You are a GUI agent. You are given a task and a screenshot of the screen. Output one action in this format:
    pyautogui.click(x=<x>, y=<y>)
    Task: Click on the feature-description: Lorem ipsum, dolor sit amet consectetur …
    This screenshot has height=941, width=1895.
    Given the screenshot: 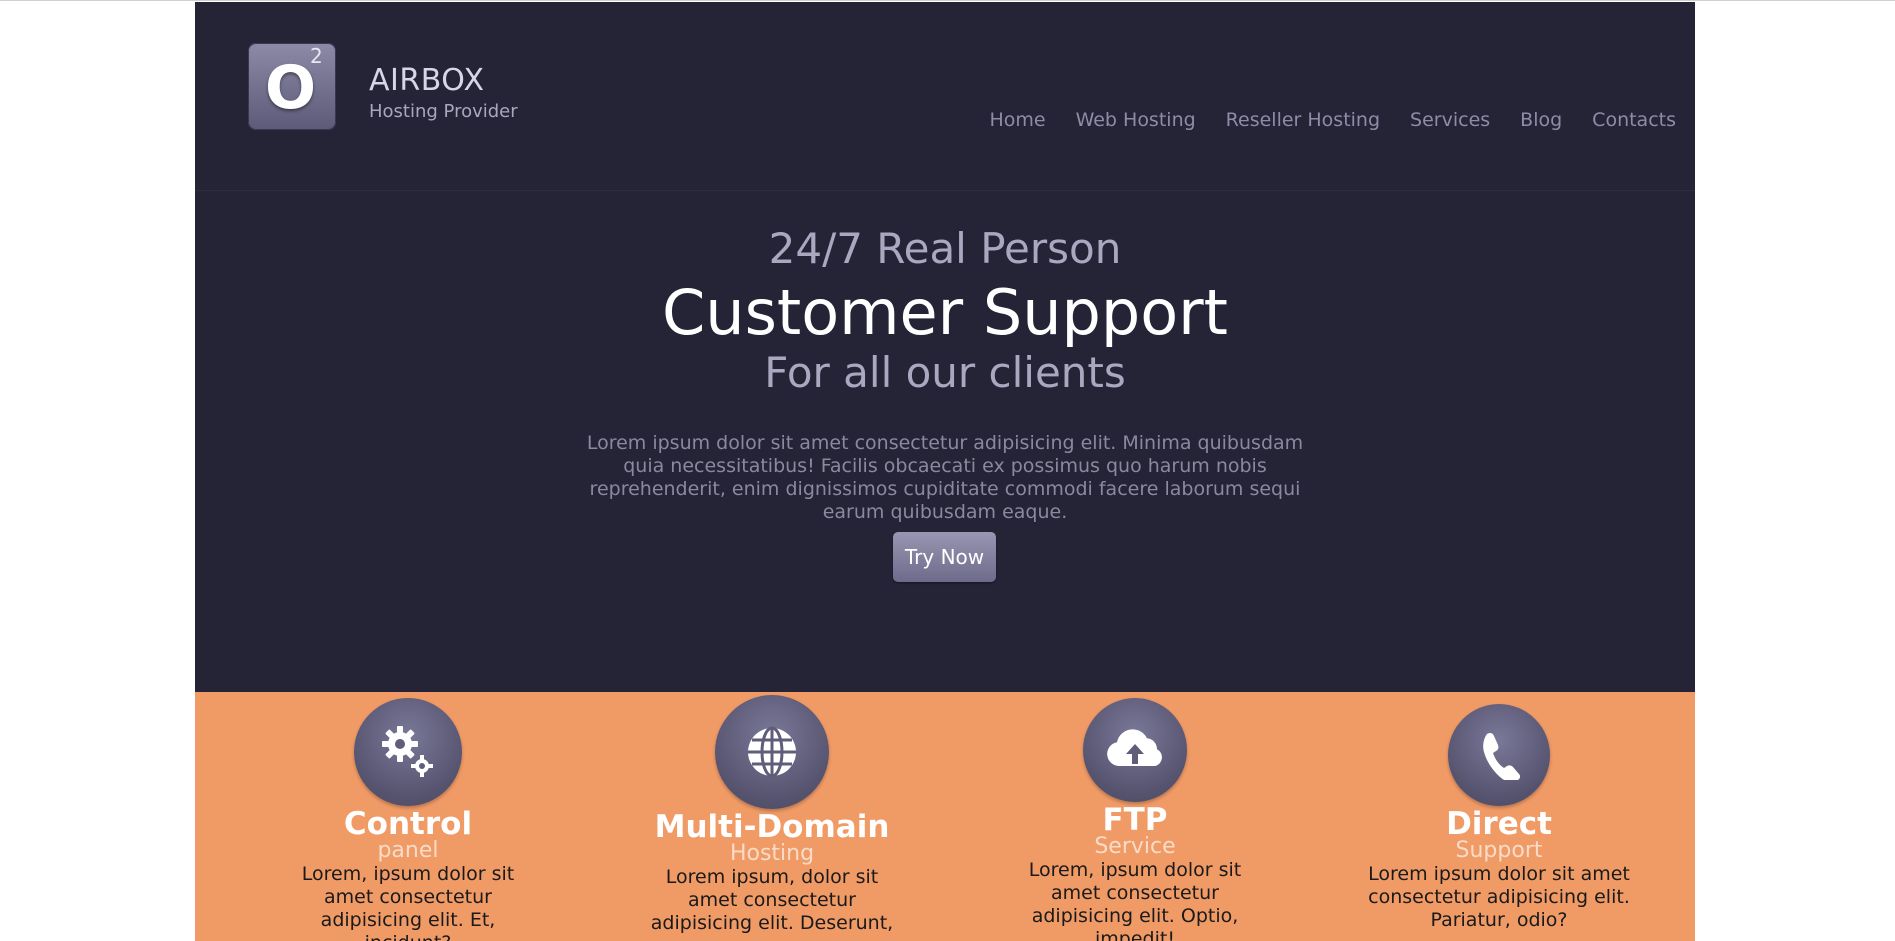 What is the action you would take?
    pyautogui.click(x=772, y=903)
    